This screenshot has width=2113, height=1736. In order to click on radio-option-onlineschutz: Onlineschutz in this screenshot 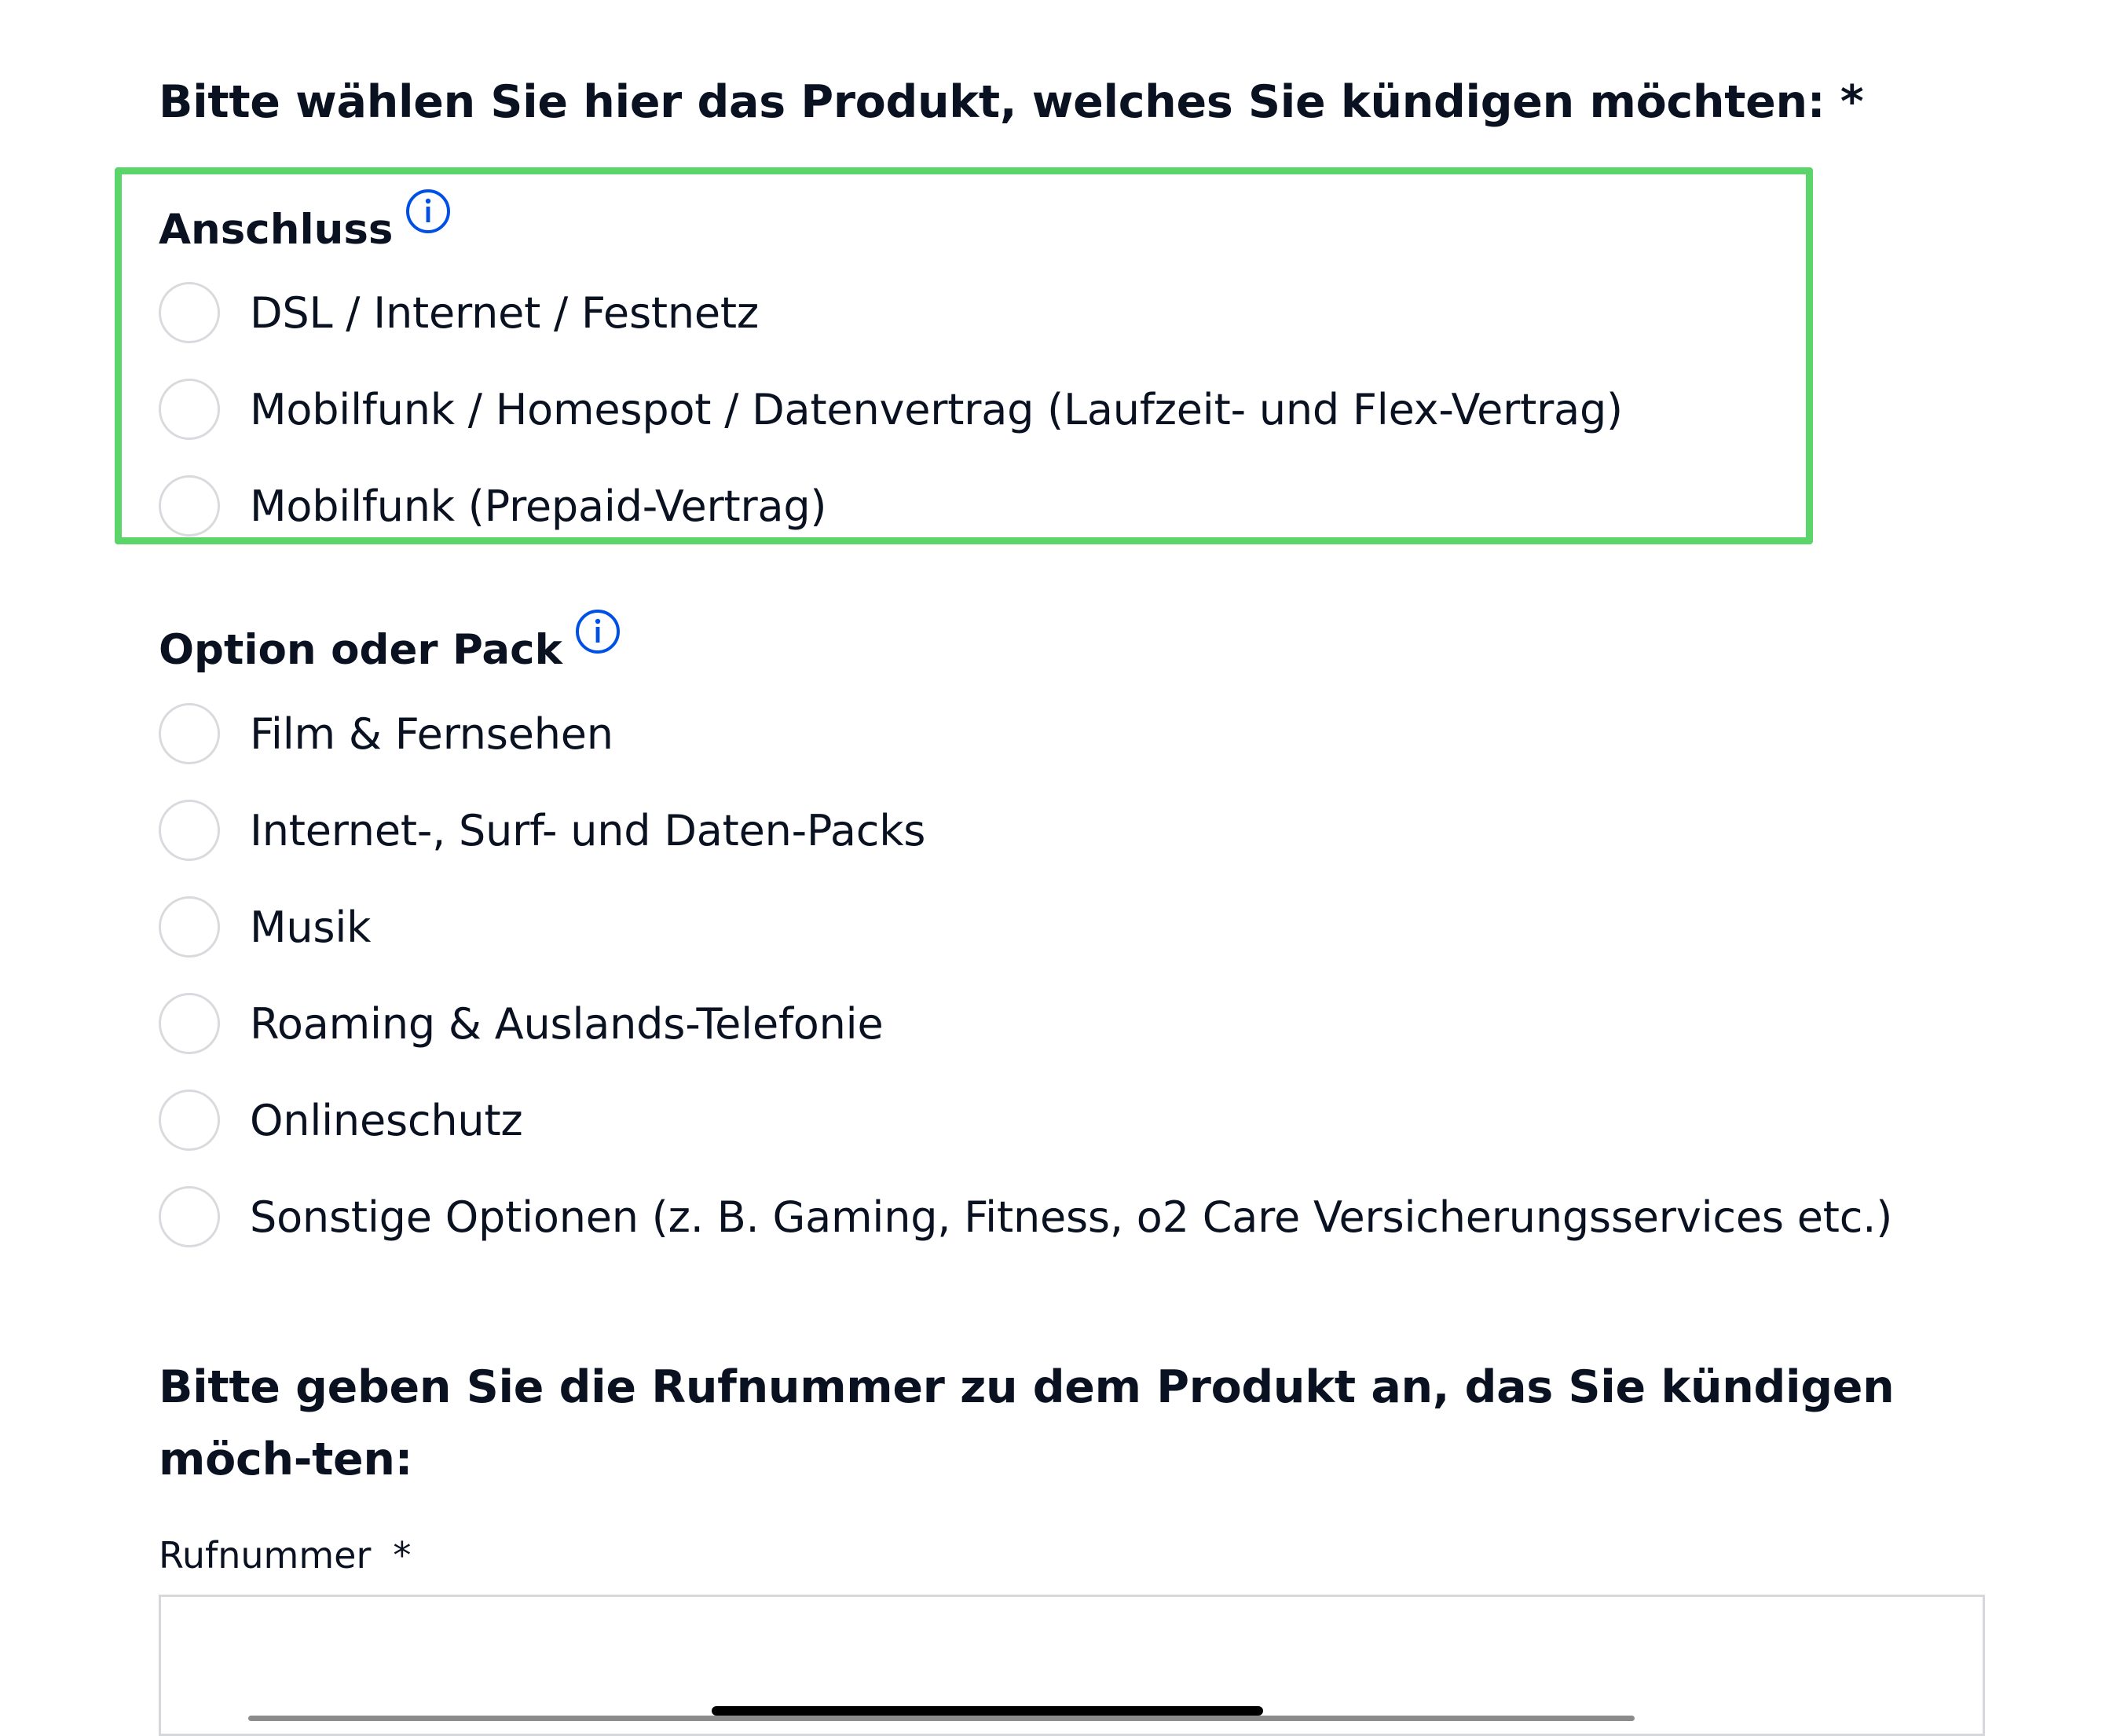, I will do `click(341, 1120)`.